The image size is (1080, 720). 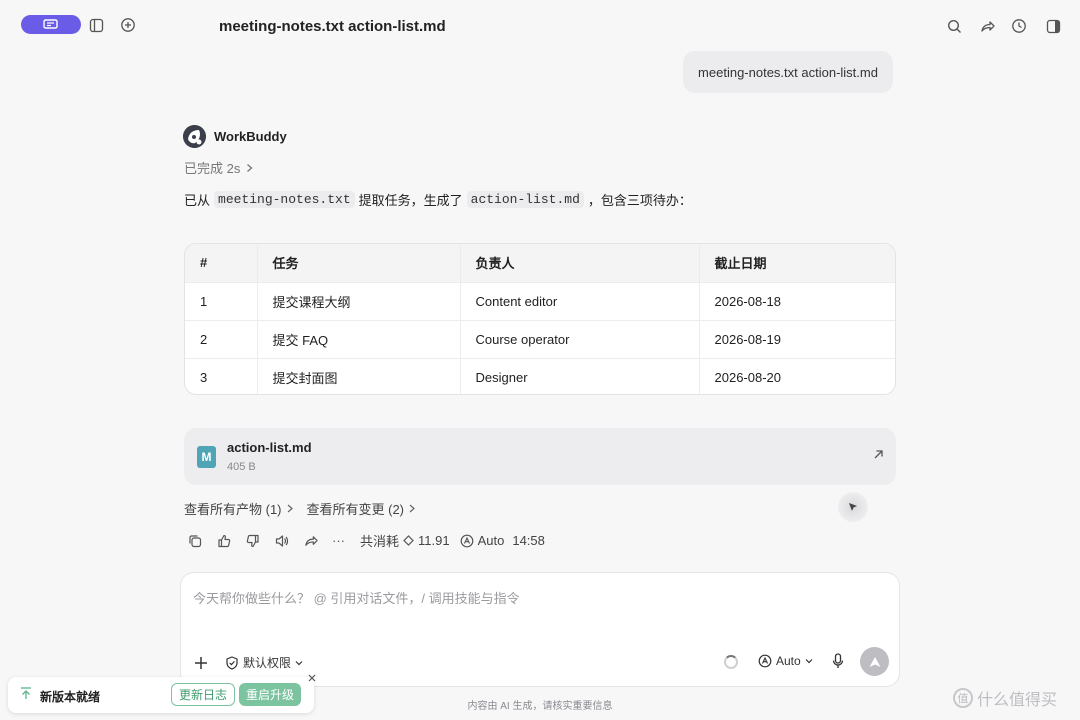 I want to click on table-header-row: # 任务 负责人 截止日期, so click(x=540, y=263).